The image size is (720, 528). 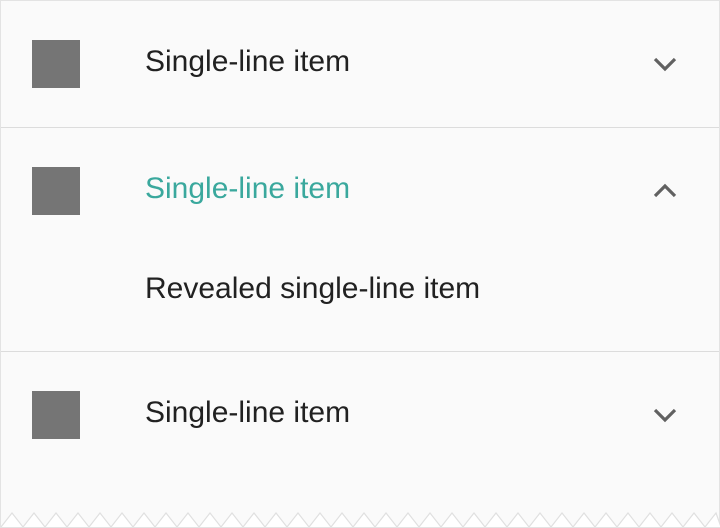 What do you see at coordinates (360, 519) in the screenshot?
I see `torn-edge` at bounding box center [360, 519].